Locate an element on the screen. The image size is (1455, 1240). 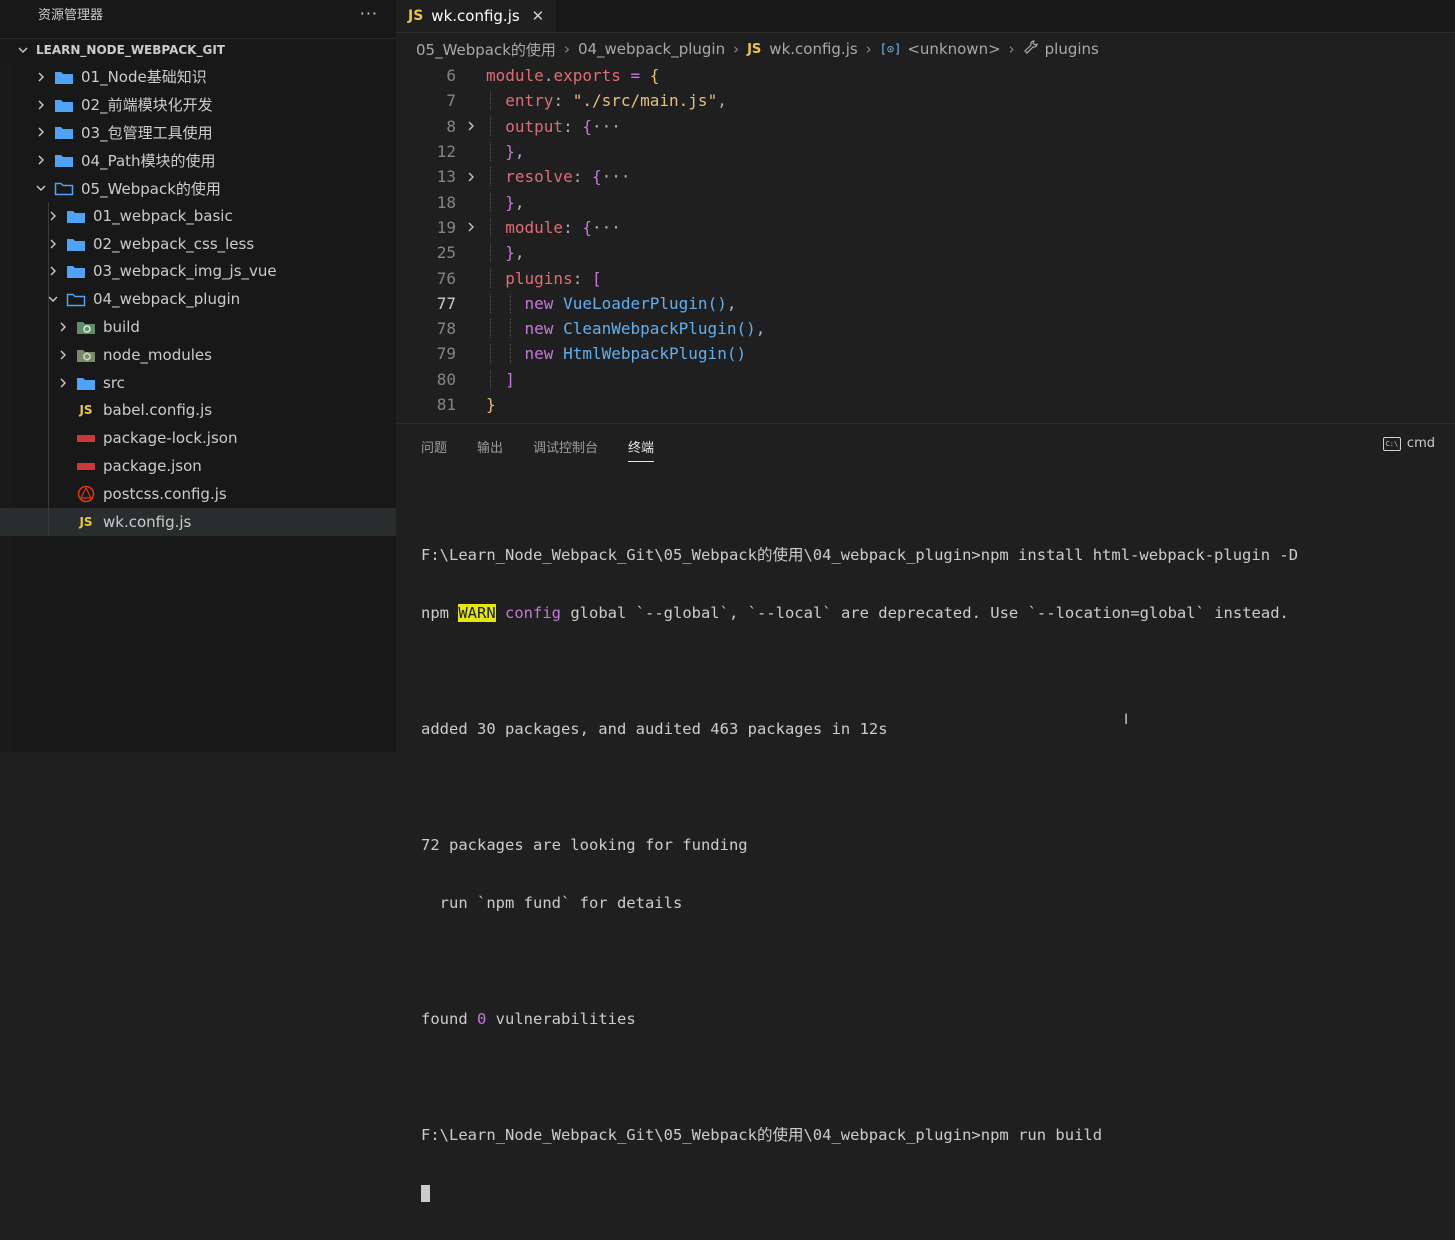
tree-item-file: postcss.config.js is located at coordinates (198, 493).